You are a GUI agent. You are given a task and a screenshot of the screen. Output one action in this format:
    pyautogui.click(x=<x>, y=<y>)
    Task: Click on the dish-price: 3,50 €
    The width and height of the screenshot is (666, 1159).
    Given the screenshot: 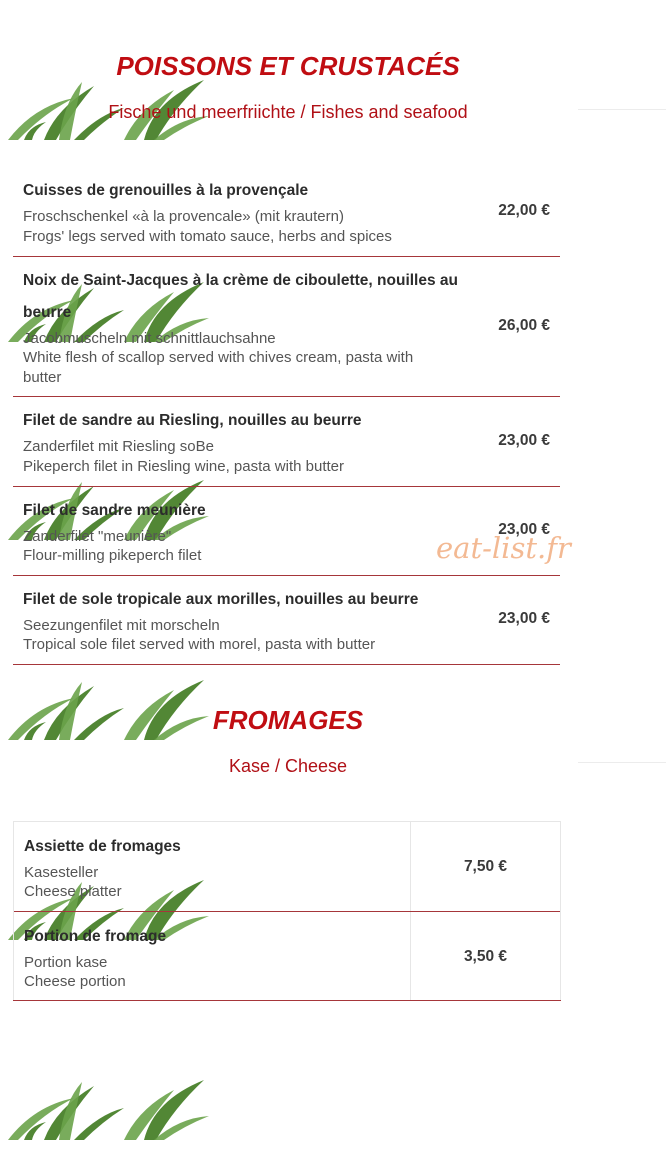 What is the action you would take?
    pyautogui.click(x=485, y=956)
    